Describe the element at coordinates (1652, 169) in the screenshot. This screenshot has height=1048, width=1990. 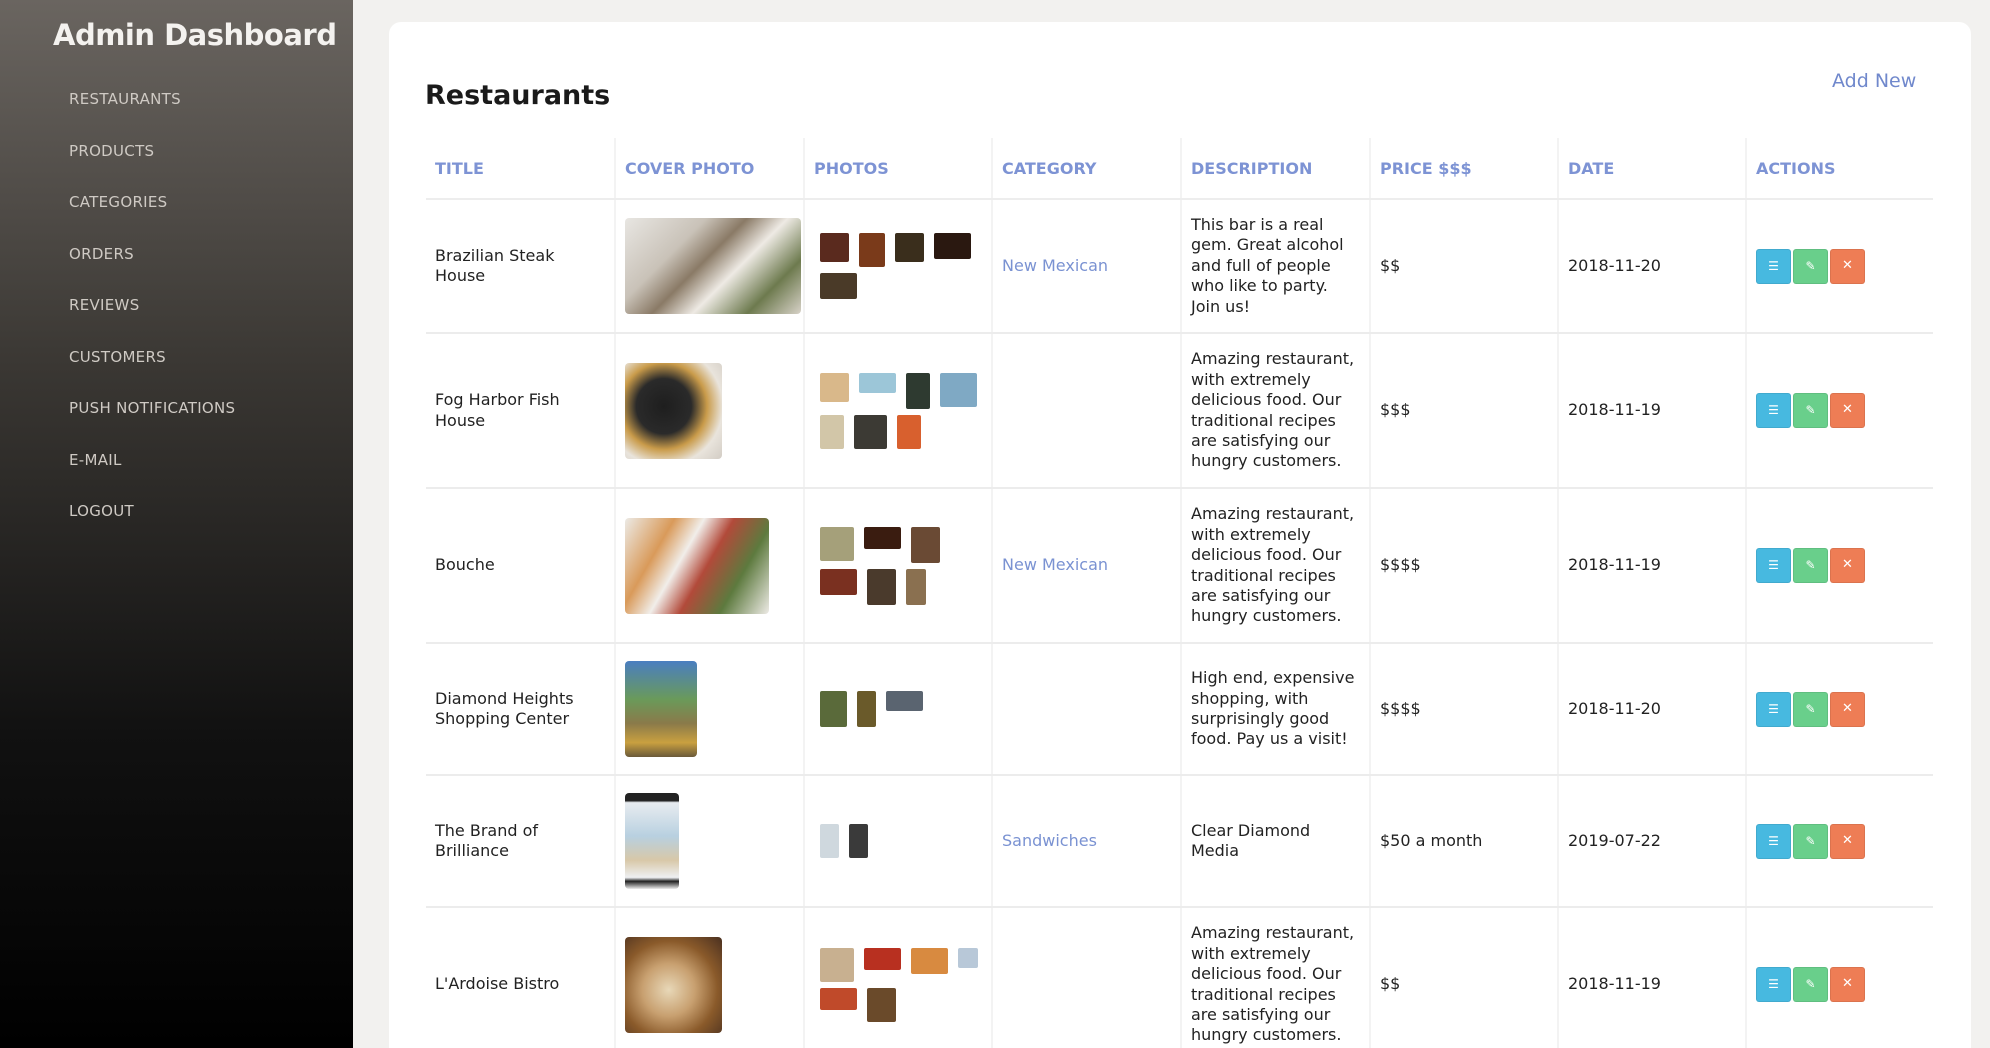
I see `header-date: DATE` at that location.